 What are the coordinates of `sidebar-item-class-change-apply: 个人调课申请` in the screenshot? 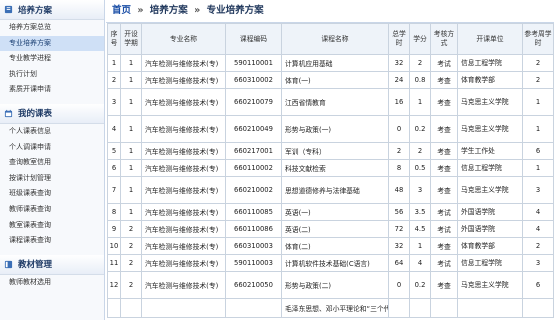 It's located at (52, 148).